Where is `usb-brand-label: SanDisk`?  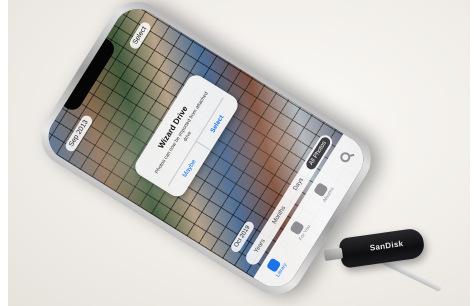 usb-brand-label: SanDisk is located at coordinates (386, 246).